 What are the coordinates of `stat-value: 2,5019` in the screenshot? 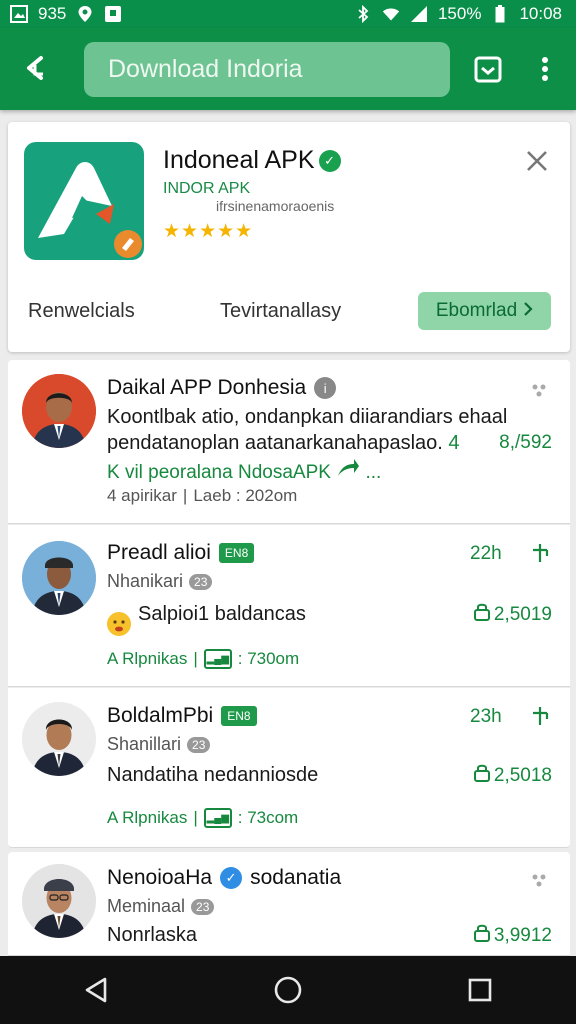 It's located at (522, 614).